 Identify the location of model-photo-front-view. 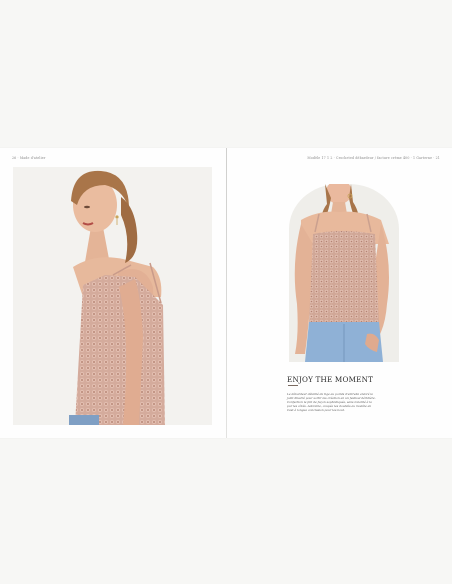
(344, 273).